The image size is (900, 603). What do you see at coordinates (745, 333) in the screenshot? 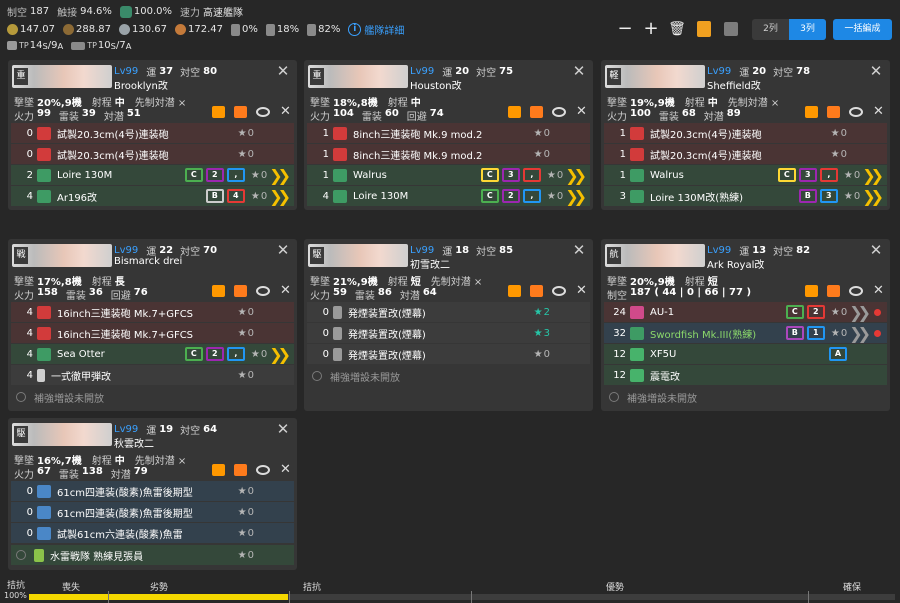
I see `equipment-slot: 32 Swordfish Mk.III(熟練) B 1 ★ 0 ❯❯` at bounding box center [745, 333].